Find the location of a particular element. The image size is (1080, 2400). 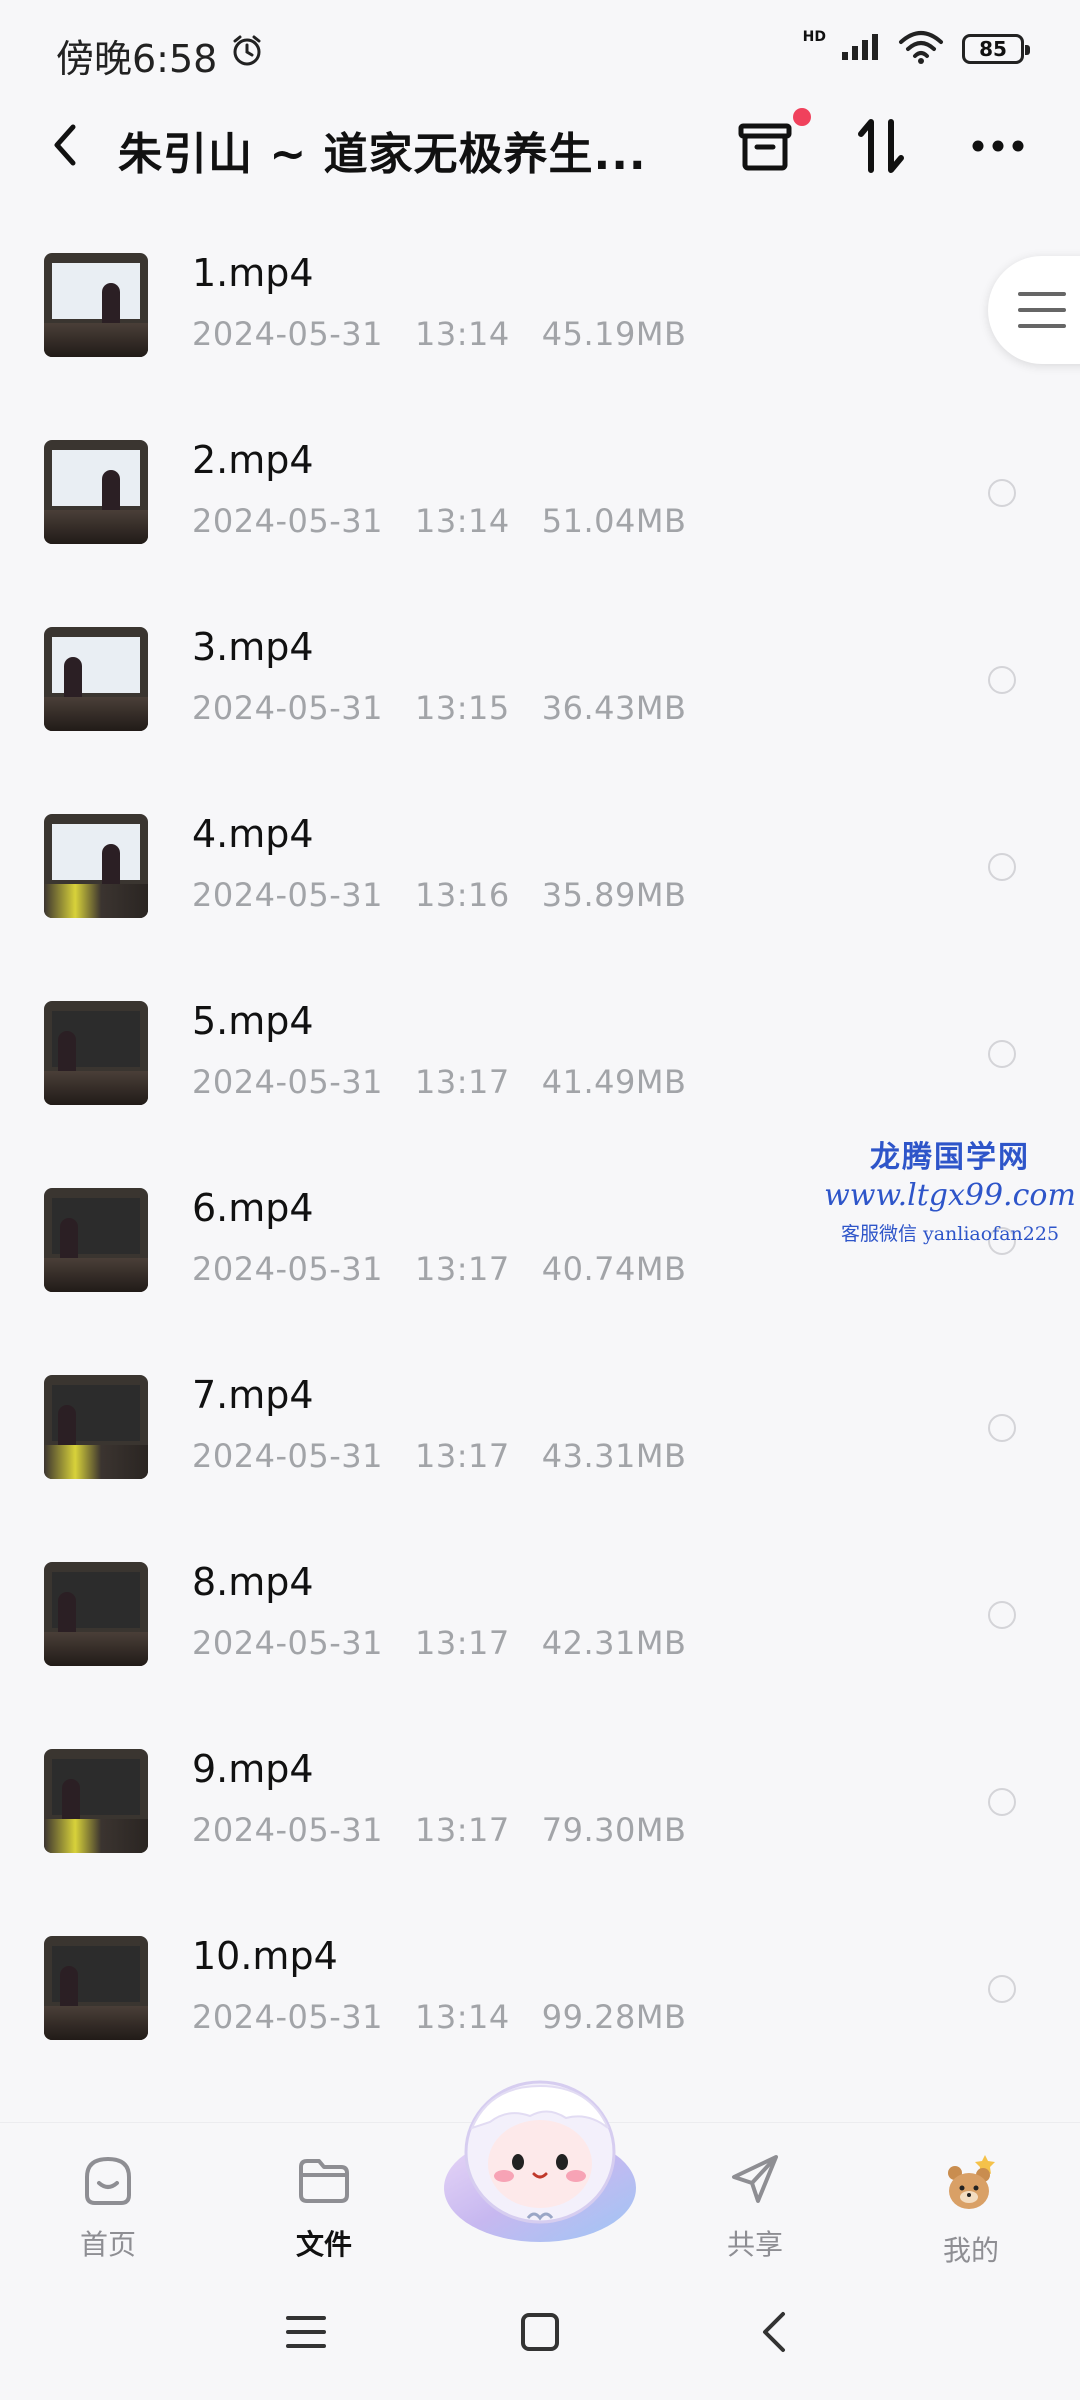

file-name: 3.mp4 is located at coordinates (253, 647).